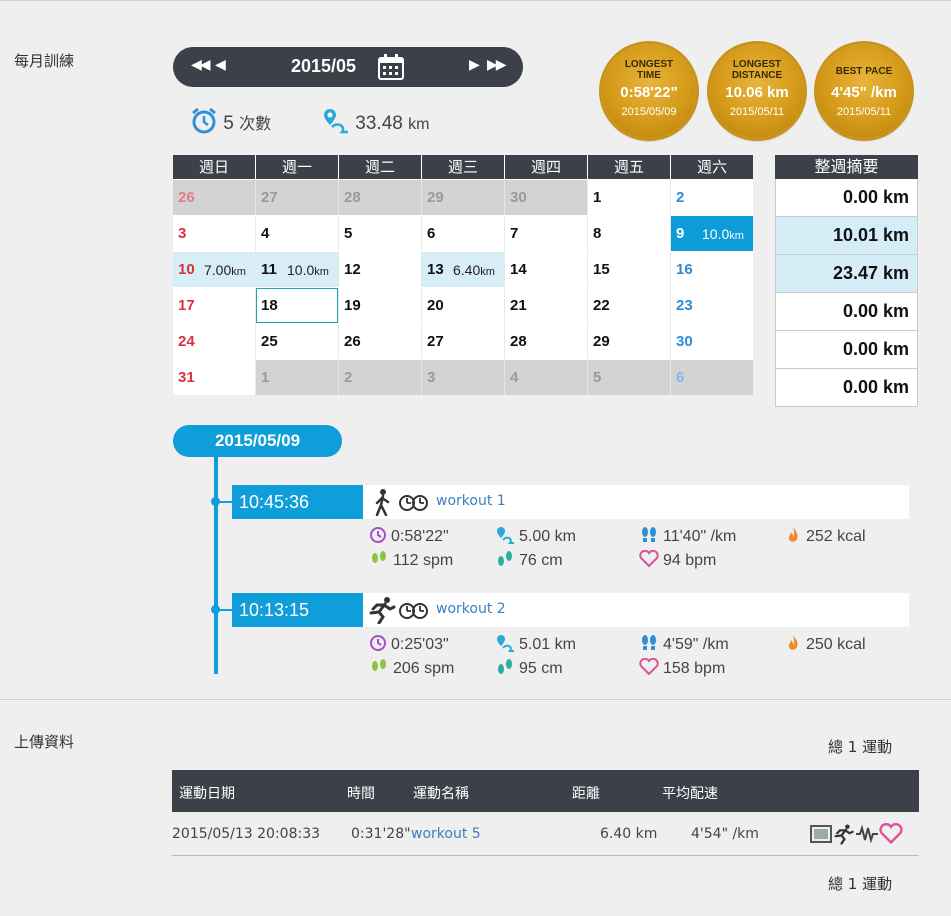  I want to click on distance-value: 5.00 km, so click(547, 536).